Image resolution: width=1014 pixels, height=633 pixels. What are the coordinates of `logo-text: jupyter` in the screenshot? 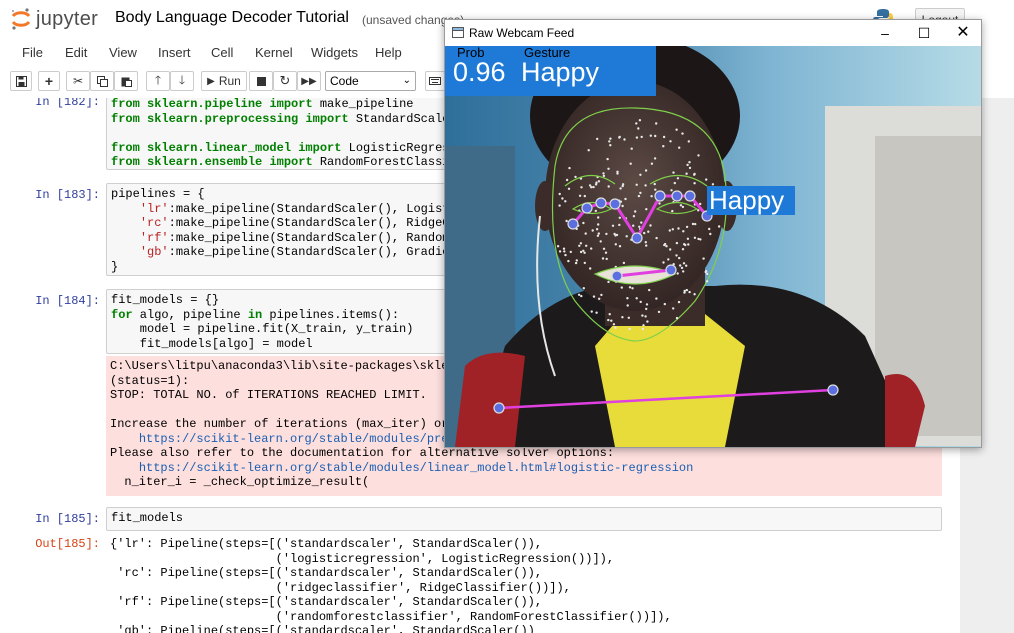 It's located at (67, 18).